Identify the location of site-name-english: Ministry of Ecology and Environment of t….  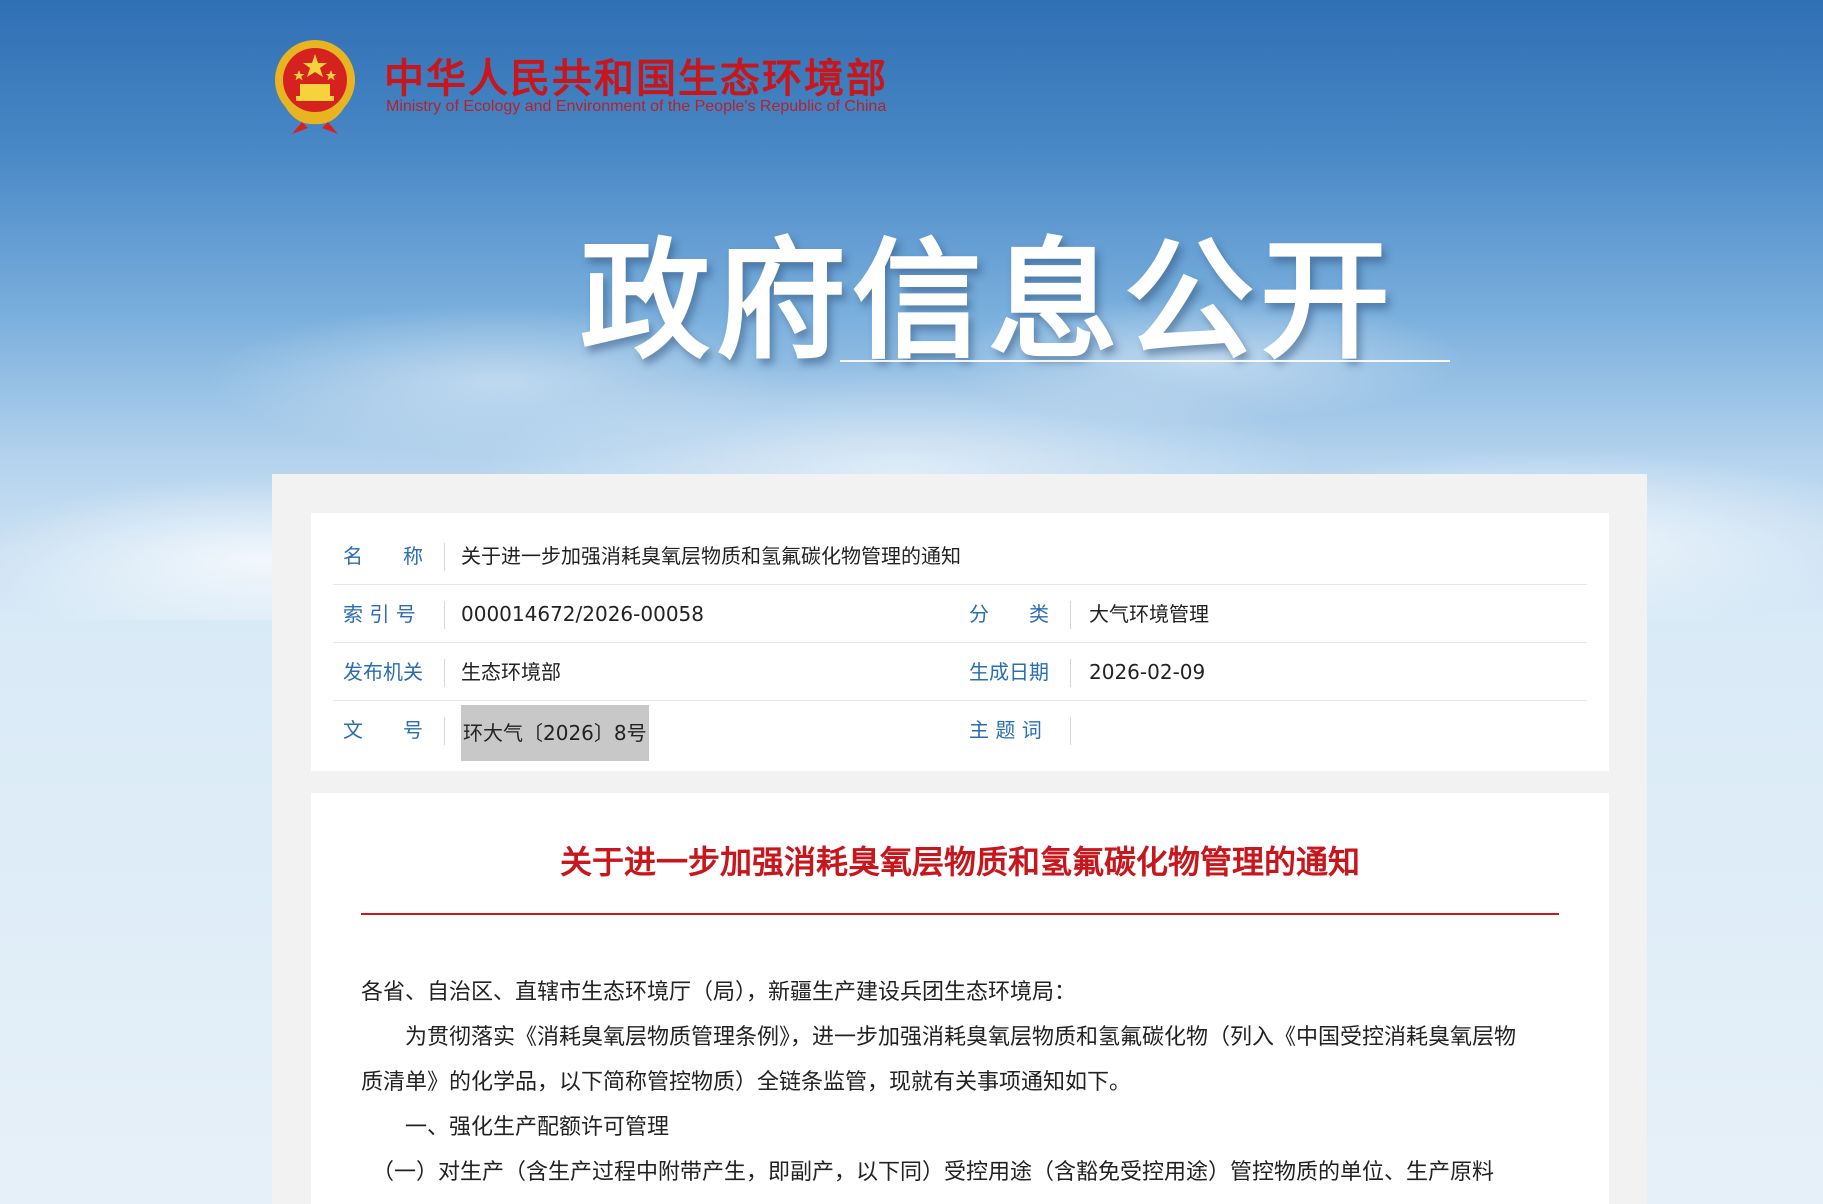
(636, 107).